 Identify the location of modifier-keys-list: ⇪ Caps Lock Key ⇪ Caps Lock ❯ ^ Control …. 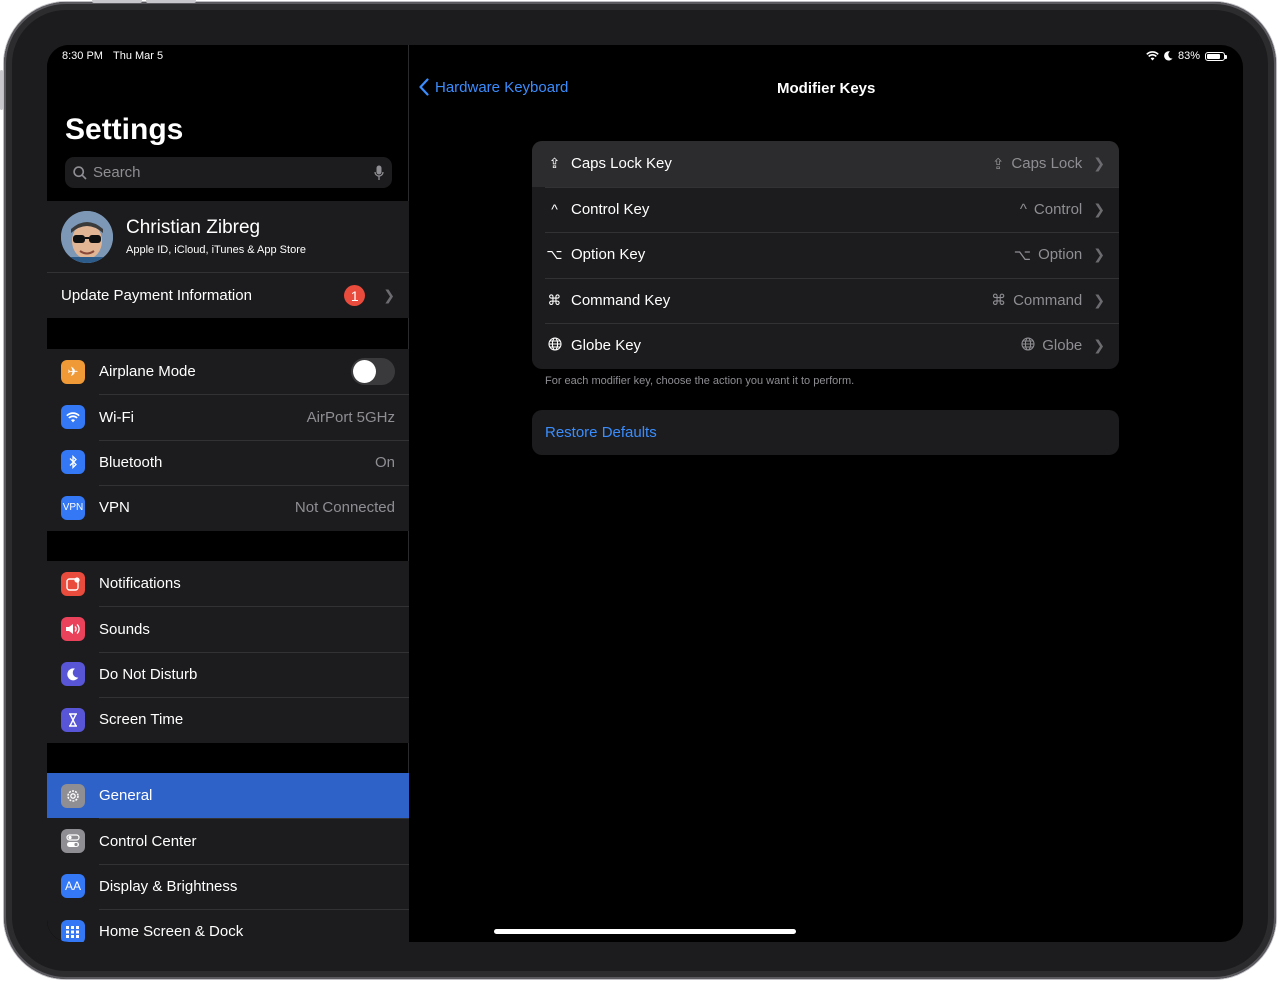
(825, 255).